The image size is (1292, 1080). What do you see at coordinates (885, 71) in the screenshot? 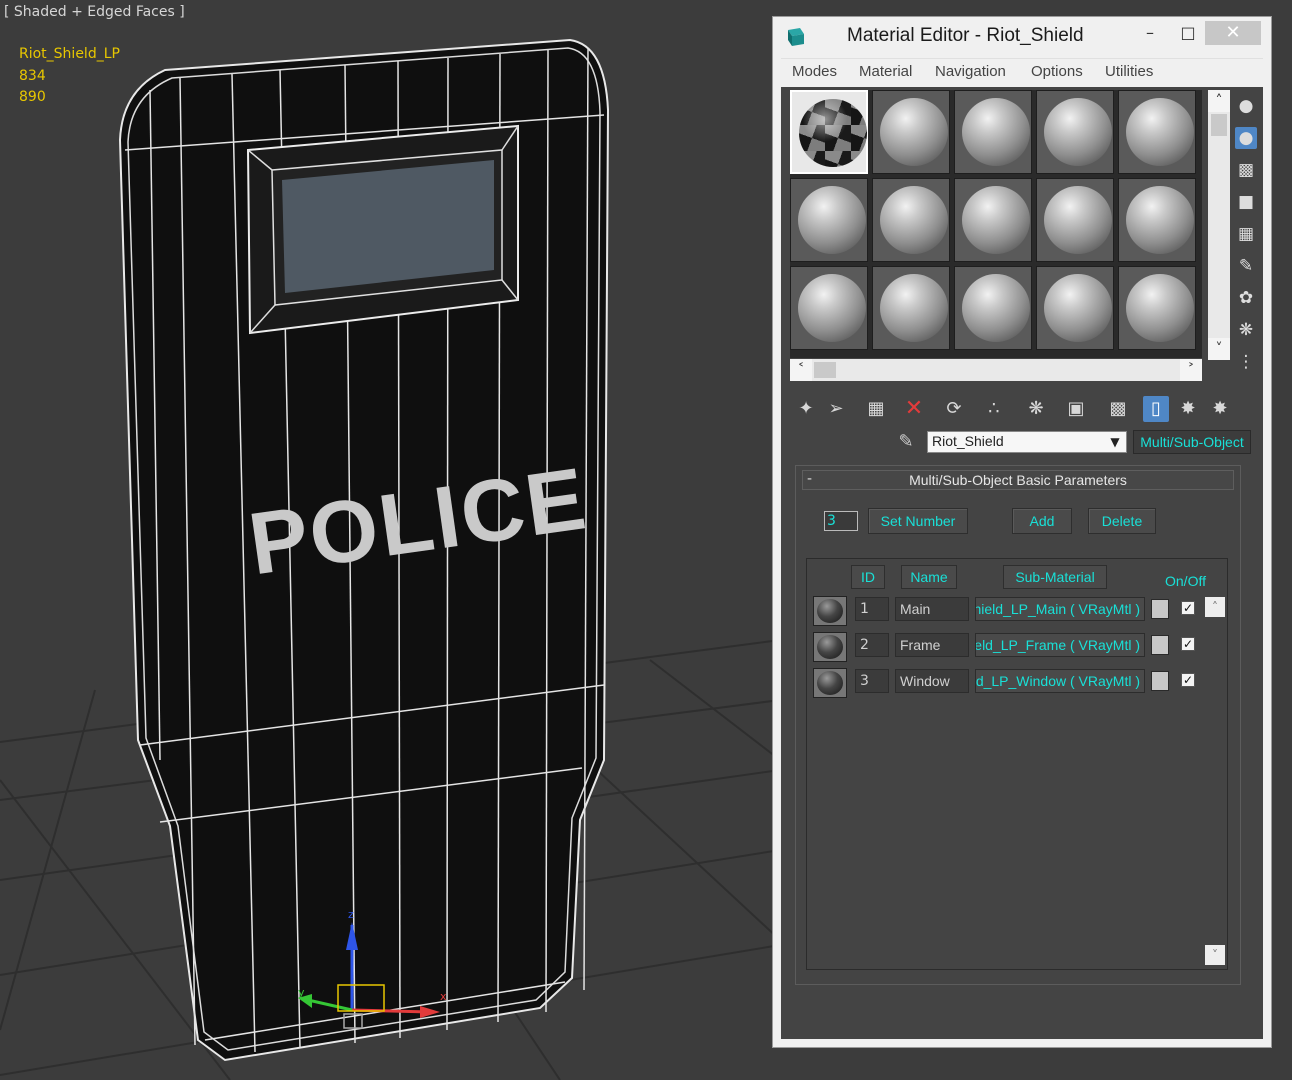
I see `menu-material: Material` at bounding box center [885, 71].